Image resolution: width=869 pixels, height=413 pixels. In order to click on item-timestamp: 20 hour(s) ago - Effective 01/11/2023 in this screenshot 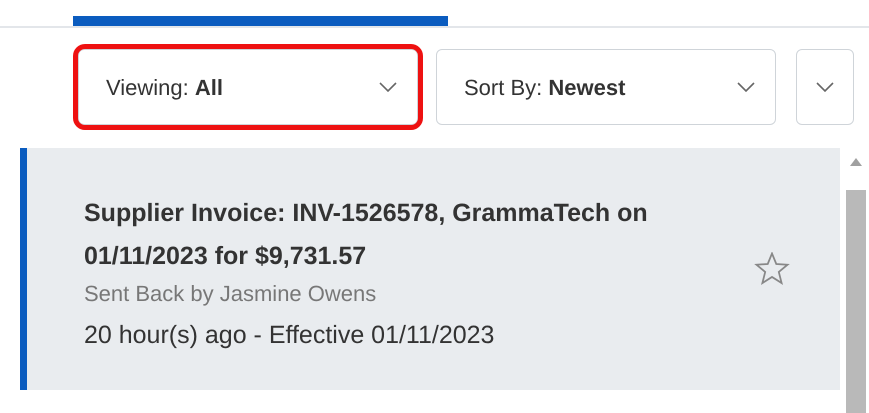, I will do `click(290, 335)`.